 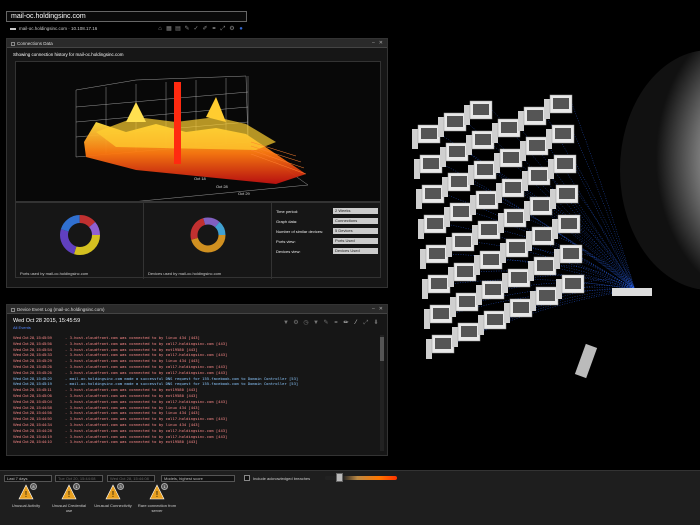 What do you see at coordinates (157, 503) in the screenshot?
I see `alert-rare-connection: ! 1 Rare connection from server` at bounding box center [157, 503].